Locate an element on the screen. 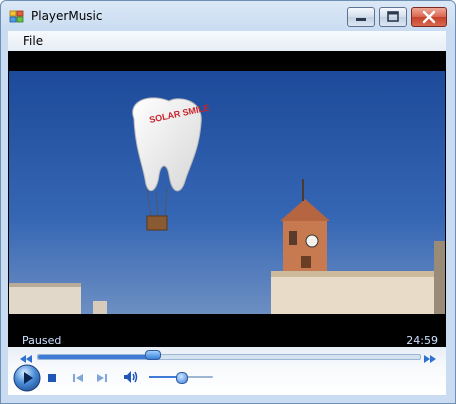 This screenshot has height=404, width=456. maximize-icon is located at coordinates (393, 16).